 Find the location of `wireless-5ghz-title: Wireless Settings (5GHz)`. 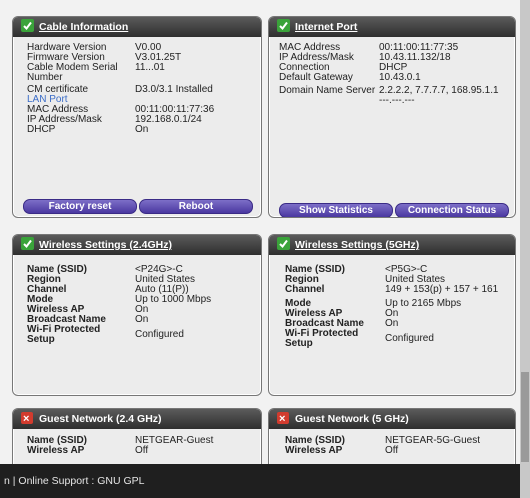

wireless-5ghz-title: Wireless Settings (5GHz) is located at coordinates (357, 245).